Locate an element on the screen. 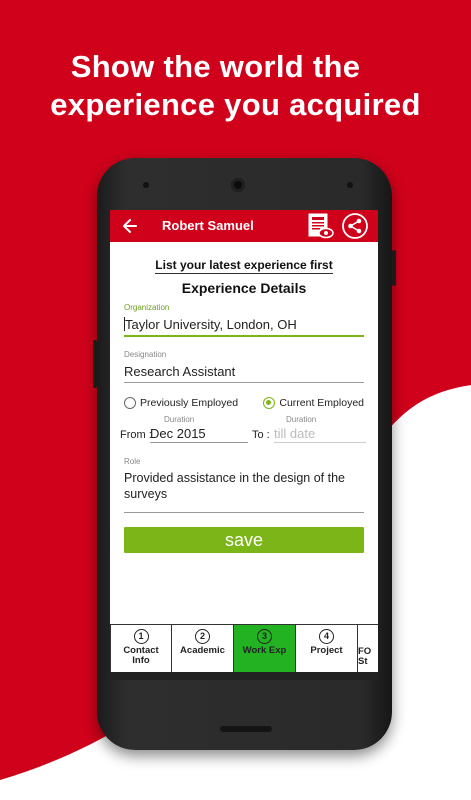  headline-line-1: Show the world the is located at coordinates (215, 66).